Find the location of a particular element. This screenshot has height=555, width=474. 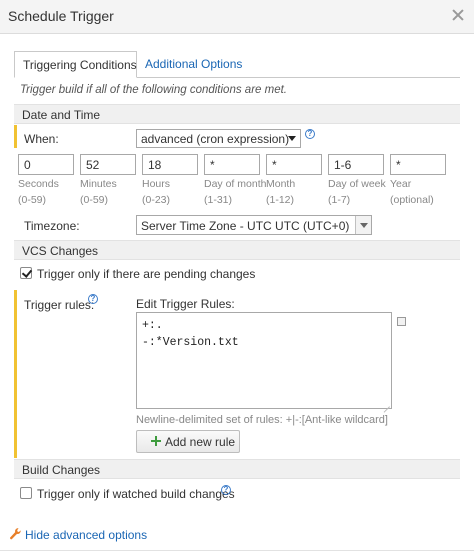

cron-year-range: (optional) is located at coordinates (412, 200).